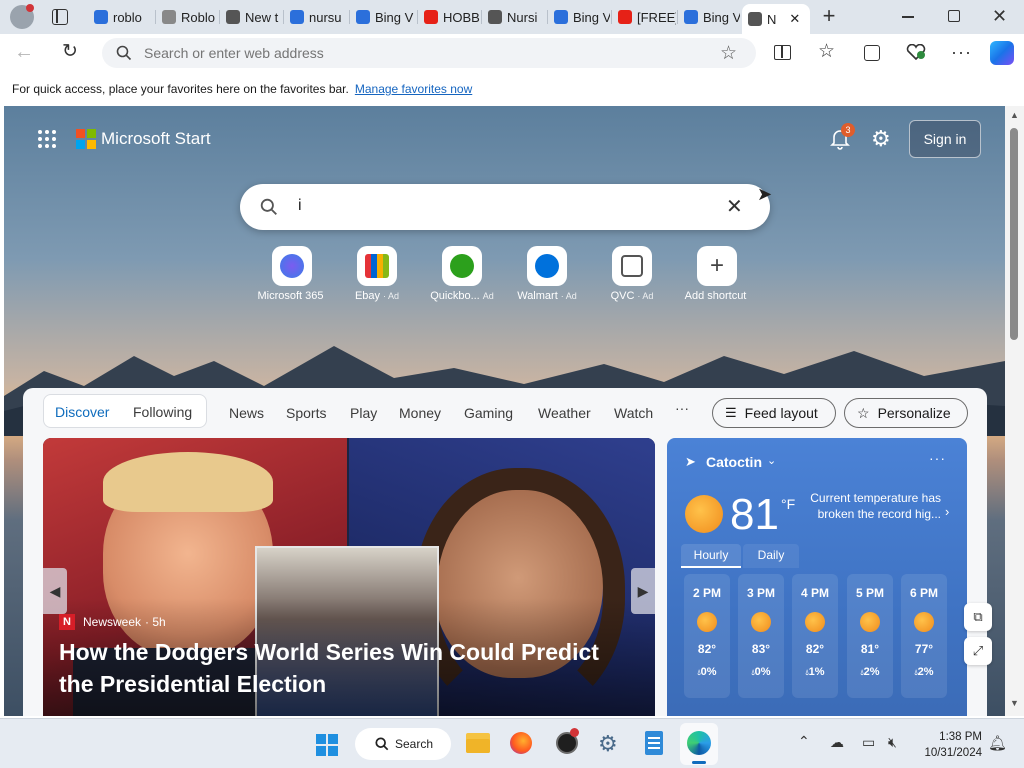  What do you see at coordinates (771, 460) in the screenshot?
I see `chevron-down-icon: ⌄` at bounding box center [771, 460].